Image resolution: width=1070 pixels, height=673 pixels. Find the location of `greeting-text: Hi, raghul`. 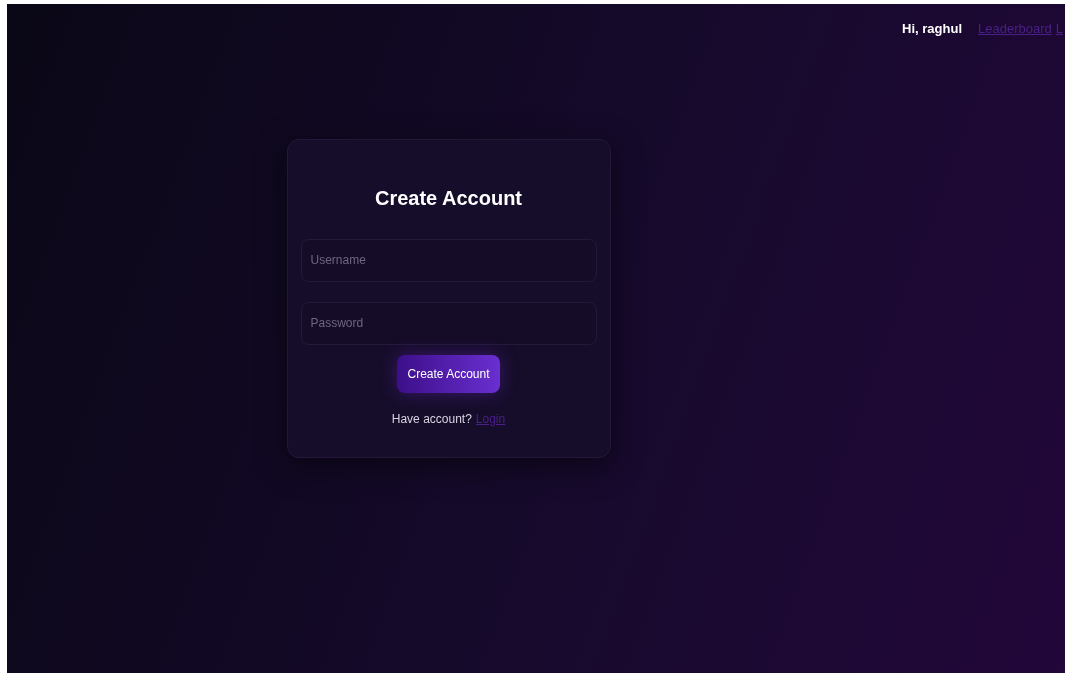

greeting-text: Hi, raghul is located at coordinates (932, 29).